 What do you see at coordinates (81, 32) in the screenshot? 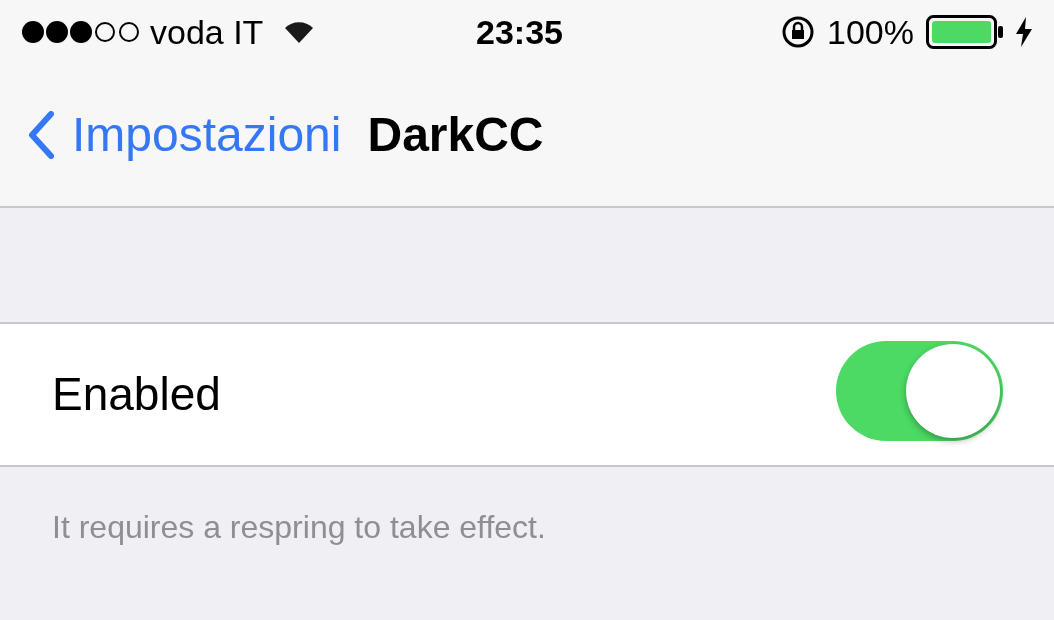
I see `signal-icon` at bounding box center [81, 32].